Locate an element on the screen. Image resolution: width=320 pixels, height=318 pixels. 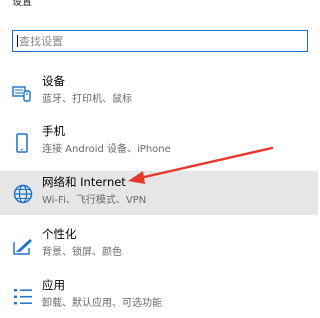
search-box is located at coordinates (160, 41).